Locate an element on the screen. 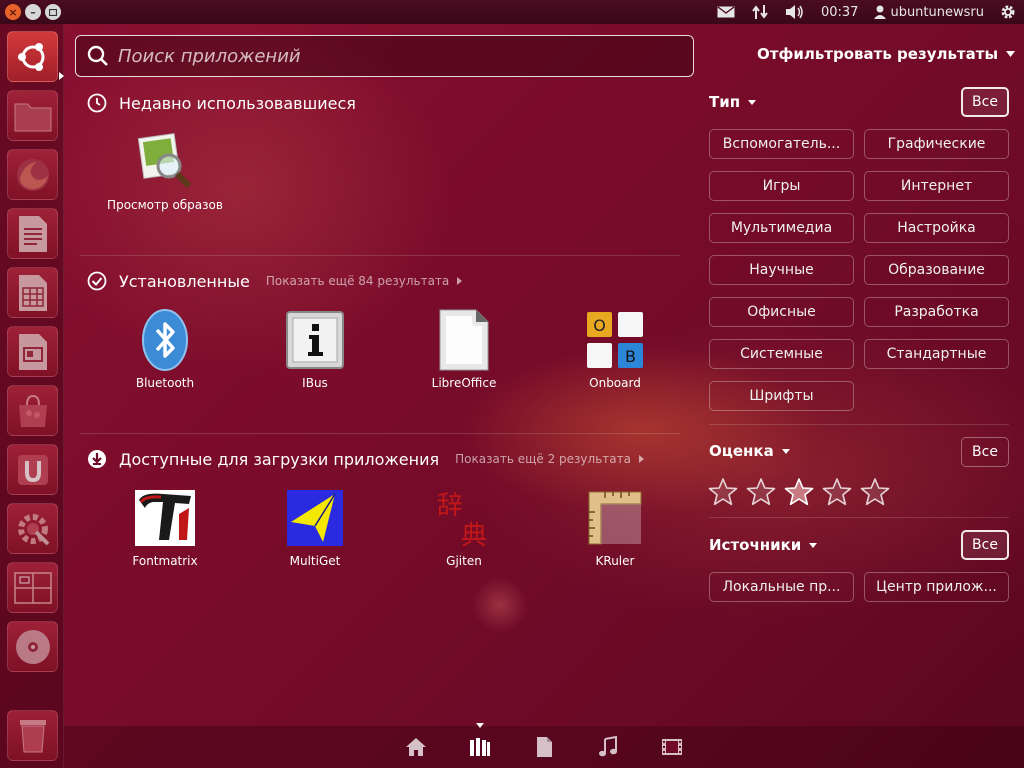  app-tile: Просмотр образов is located at coordinates (165, 171).